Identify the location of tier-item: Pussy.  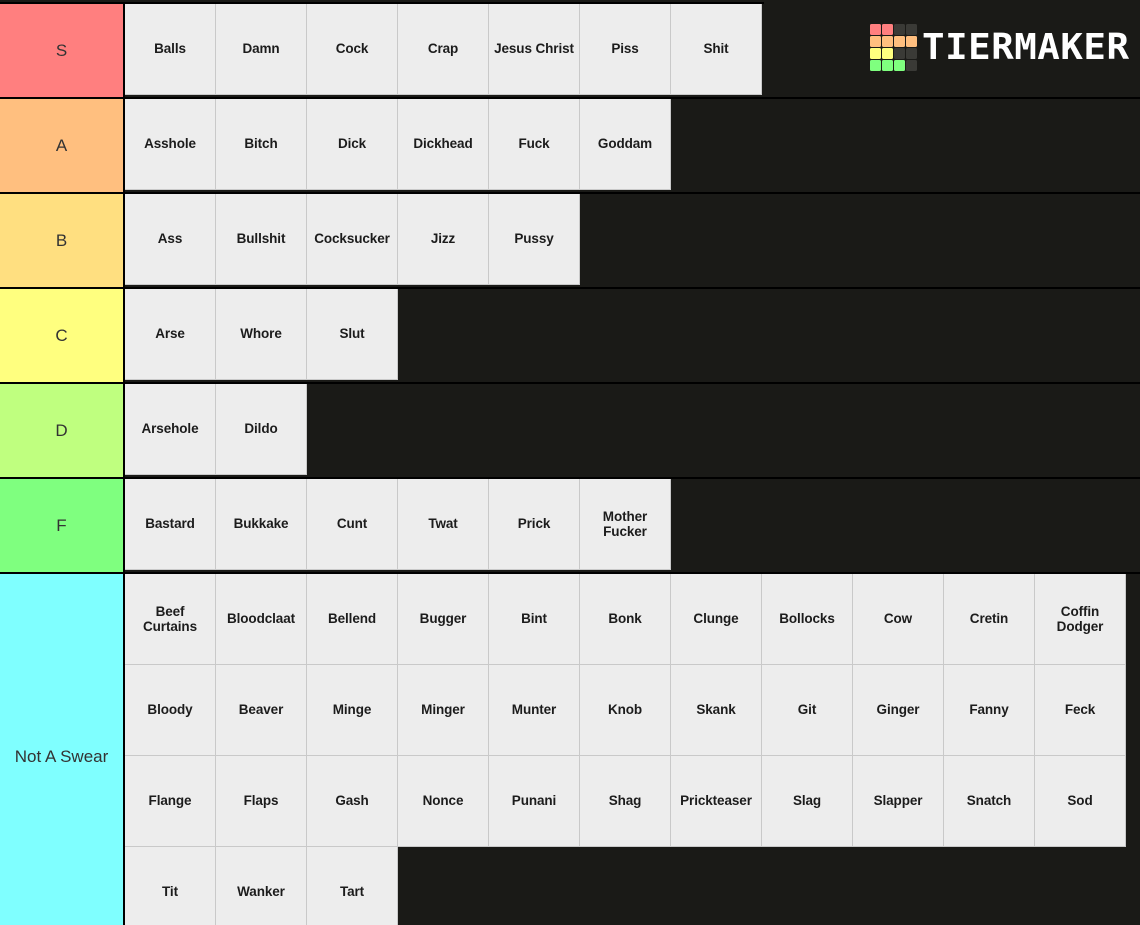
(534, 239).